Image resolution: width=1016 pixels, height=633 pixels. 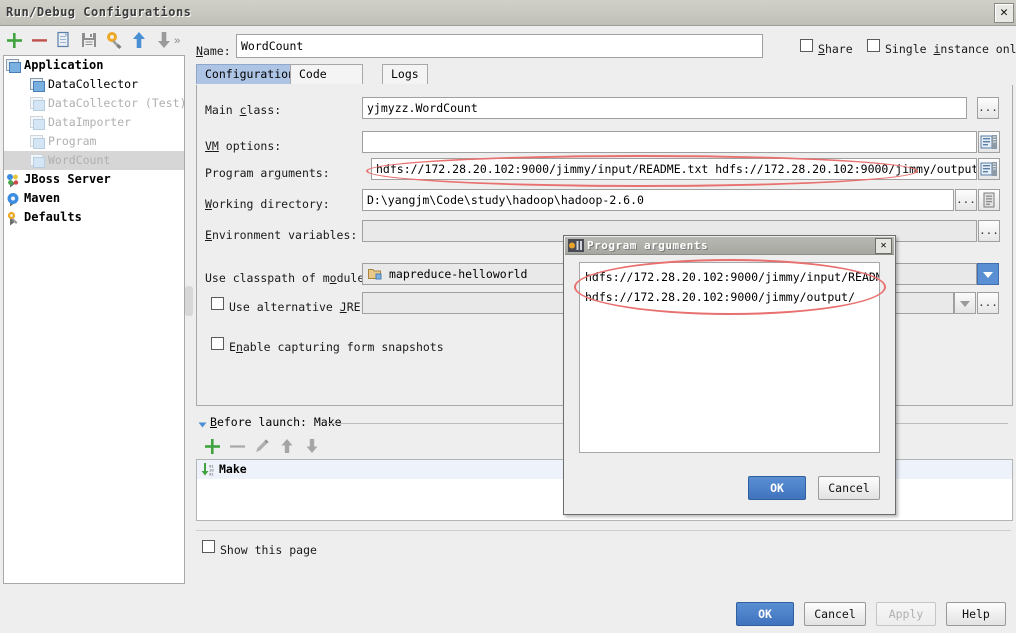 What do you see at coordinates (94, 122) in the screenshot?
I see `tree-item-dataimporter: DataImporter` at bounding box center [94, 122].